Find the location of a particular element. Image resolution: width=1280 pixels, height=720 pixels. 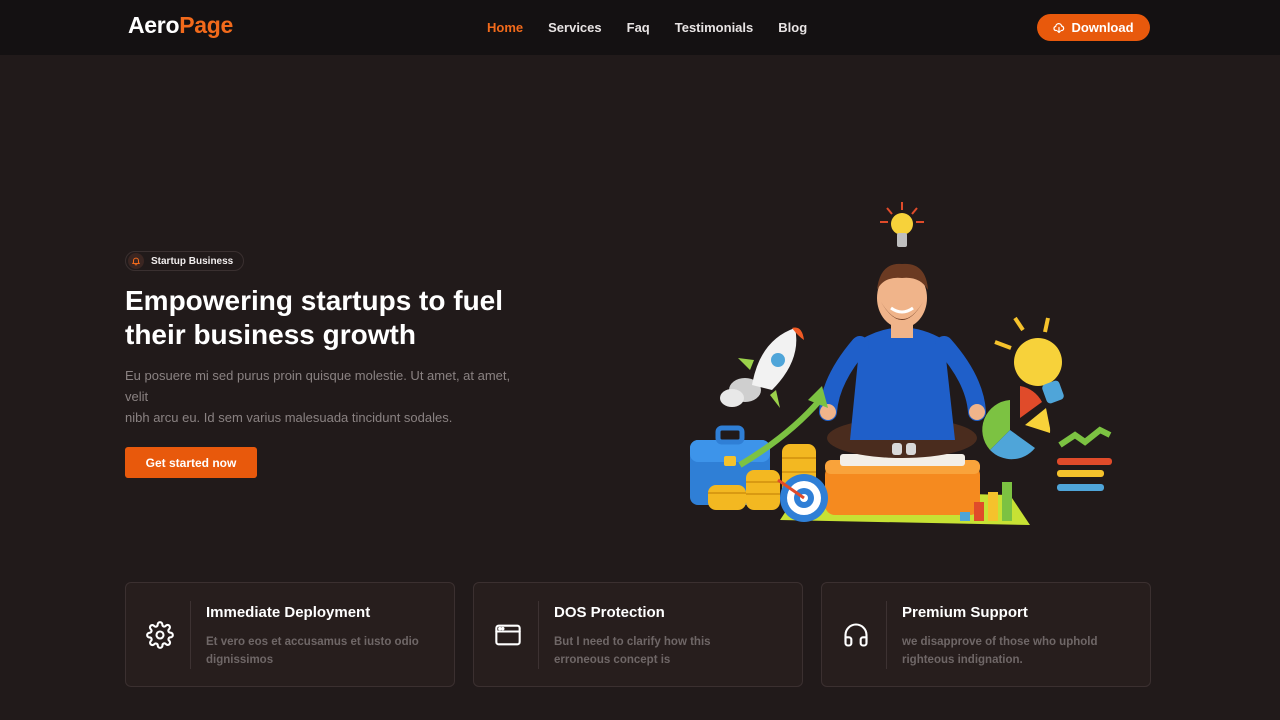

rocket-icon is located at coordinates (762, 367).